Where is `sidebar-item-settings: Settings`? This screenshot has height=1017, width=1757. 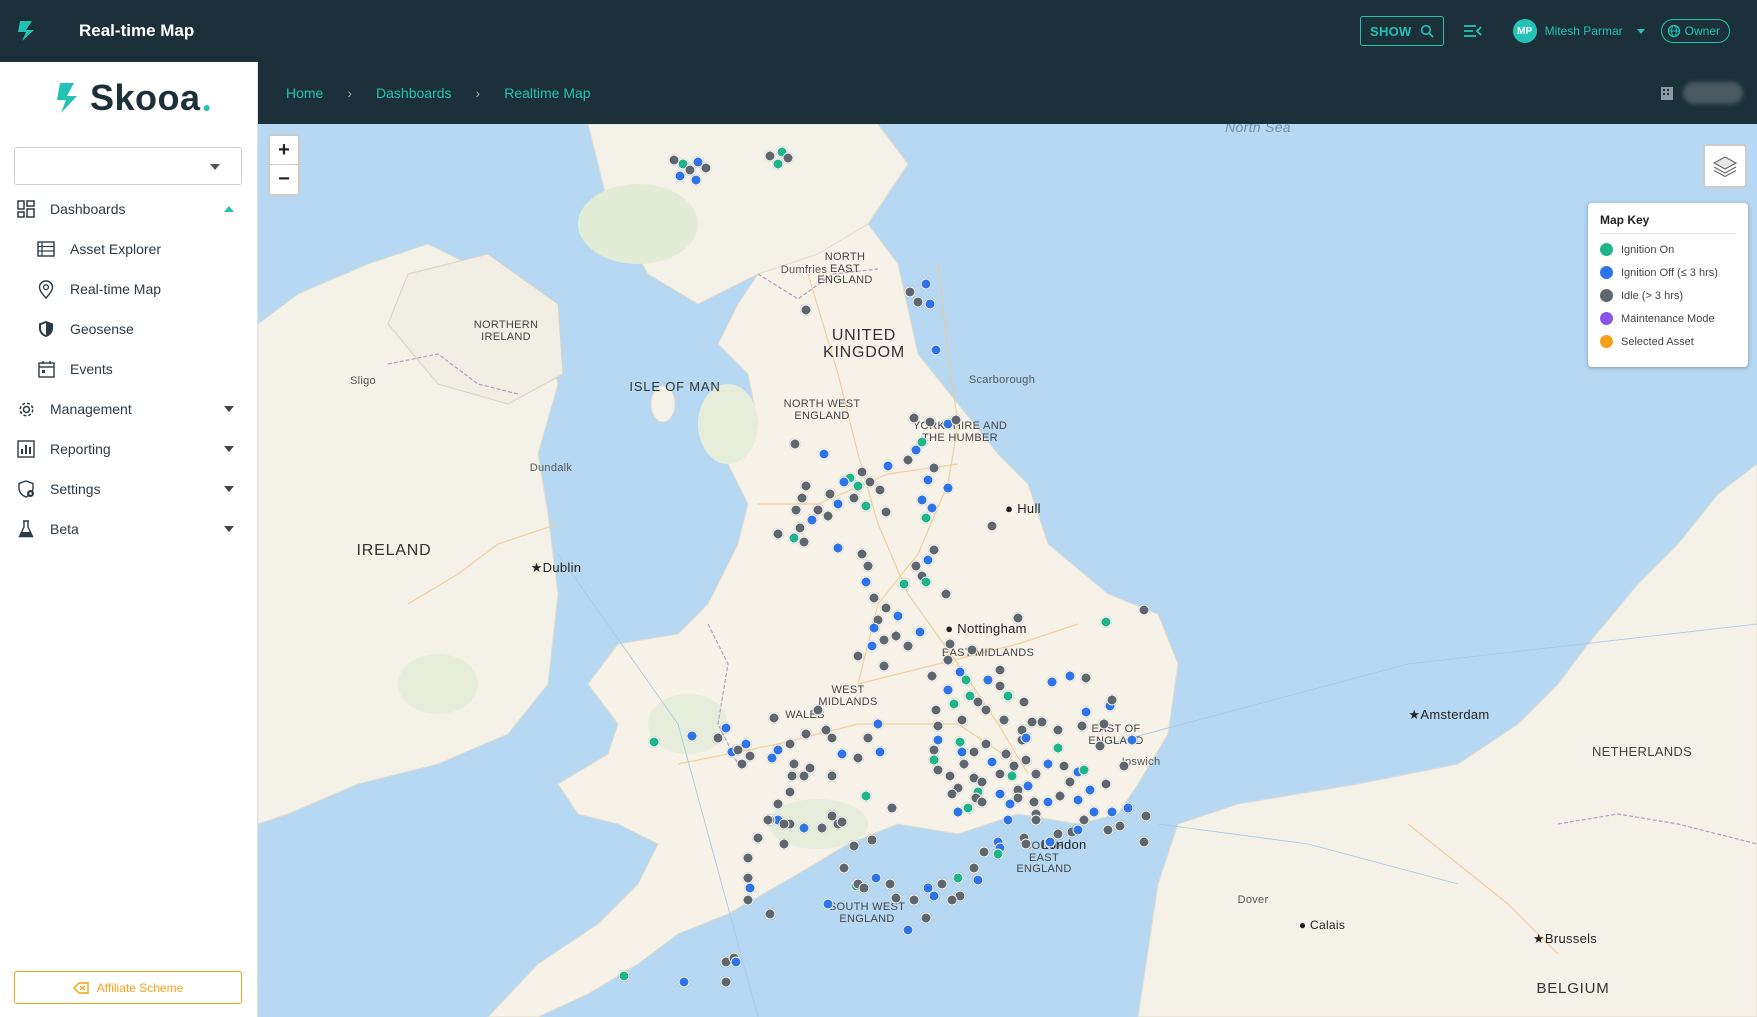
sidebar-item-settings: Settings is located at coordinates (129, 489).